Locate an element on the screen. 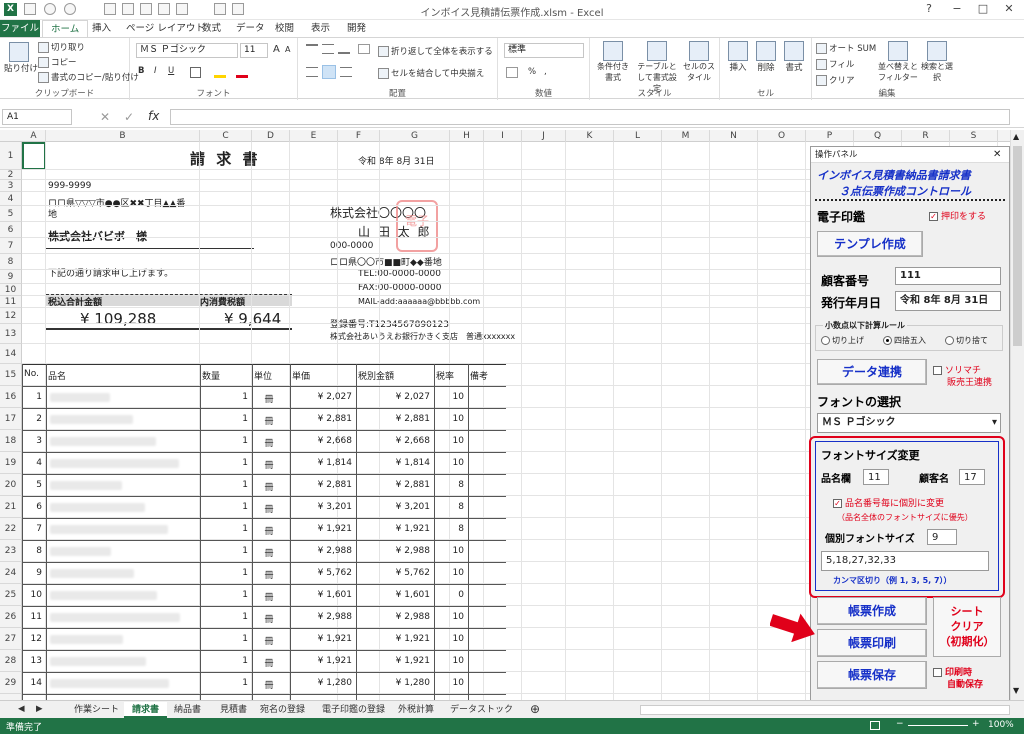 This screenshot has width=1024, height=734. row-header-3: 3 is located at coordinates (11, 186).